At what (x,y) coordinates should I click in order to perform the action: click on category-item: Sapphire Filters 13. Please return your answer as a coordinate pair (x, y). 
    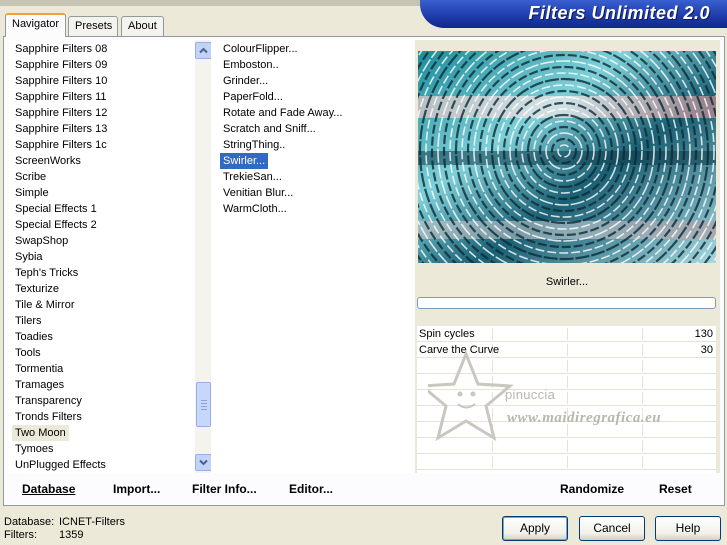
    Looking at the image, I should click on (61, 129).